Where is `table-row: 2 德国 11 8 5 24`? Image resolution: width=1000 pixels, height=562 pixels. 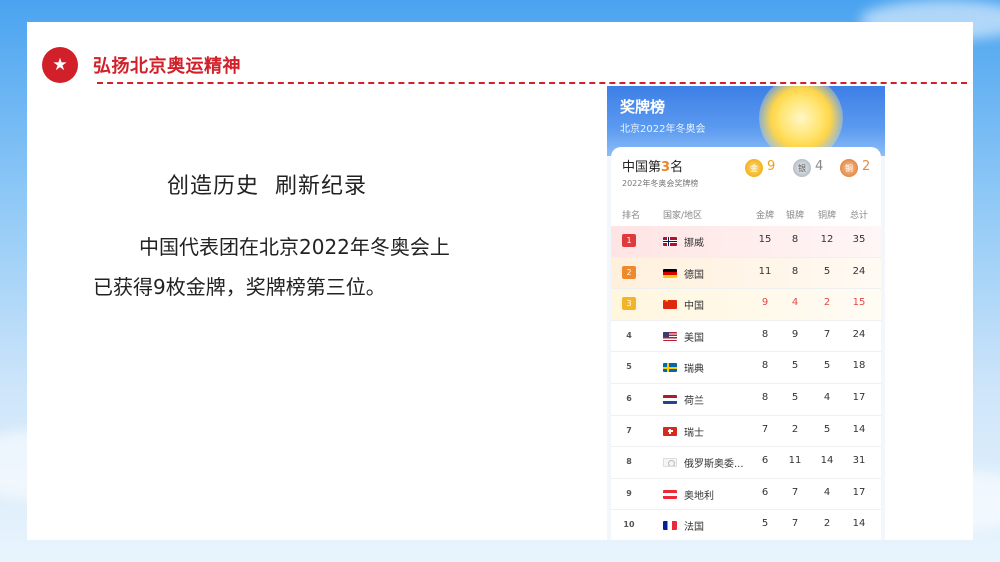 table-row: 2 德国 11 8 5 24 is located at coordinates (746, 273).